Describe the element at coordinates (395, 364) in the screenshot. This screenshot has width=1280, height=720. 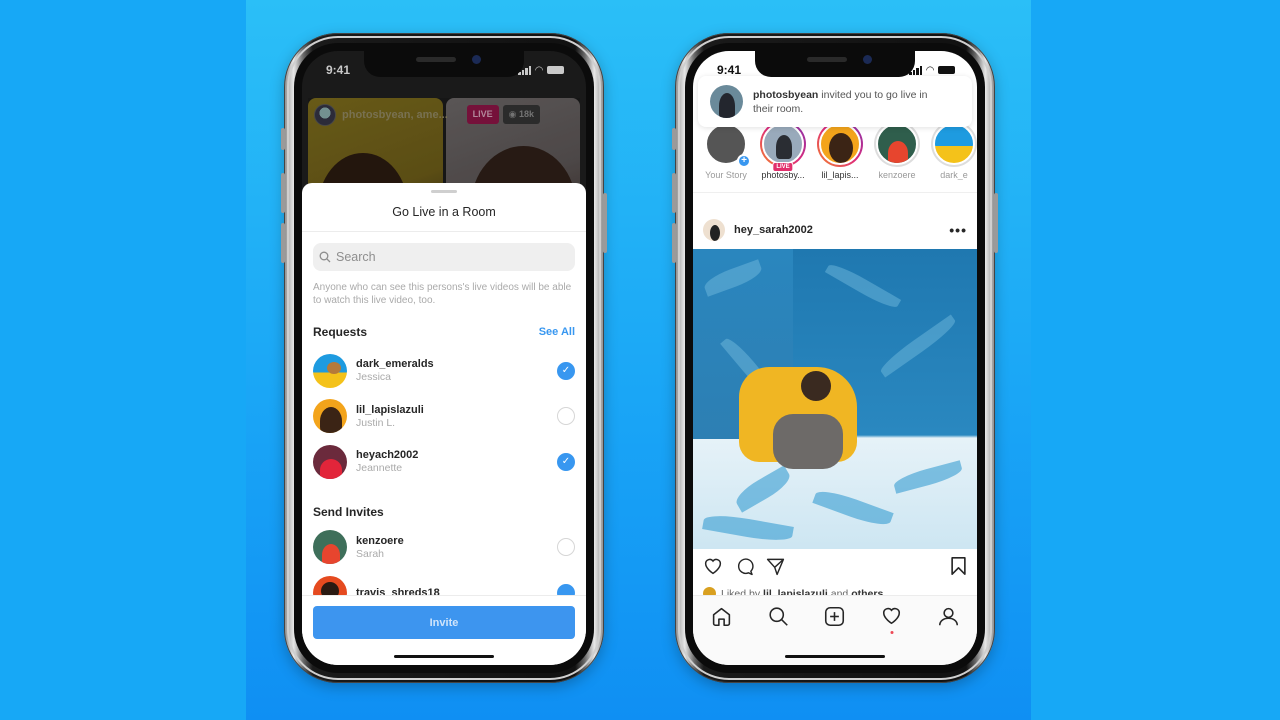
I see `username: dark_emeralds` at that location.